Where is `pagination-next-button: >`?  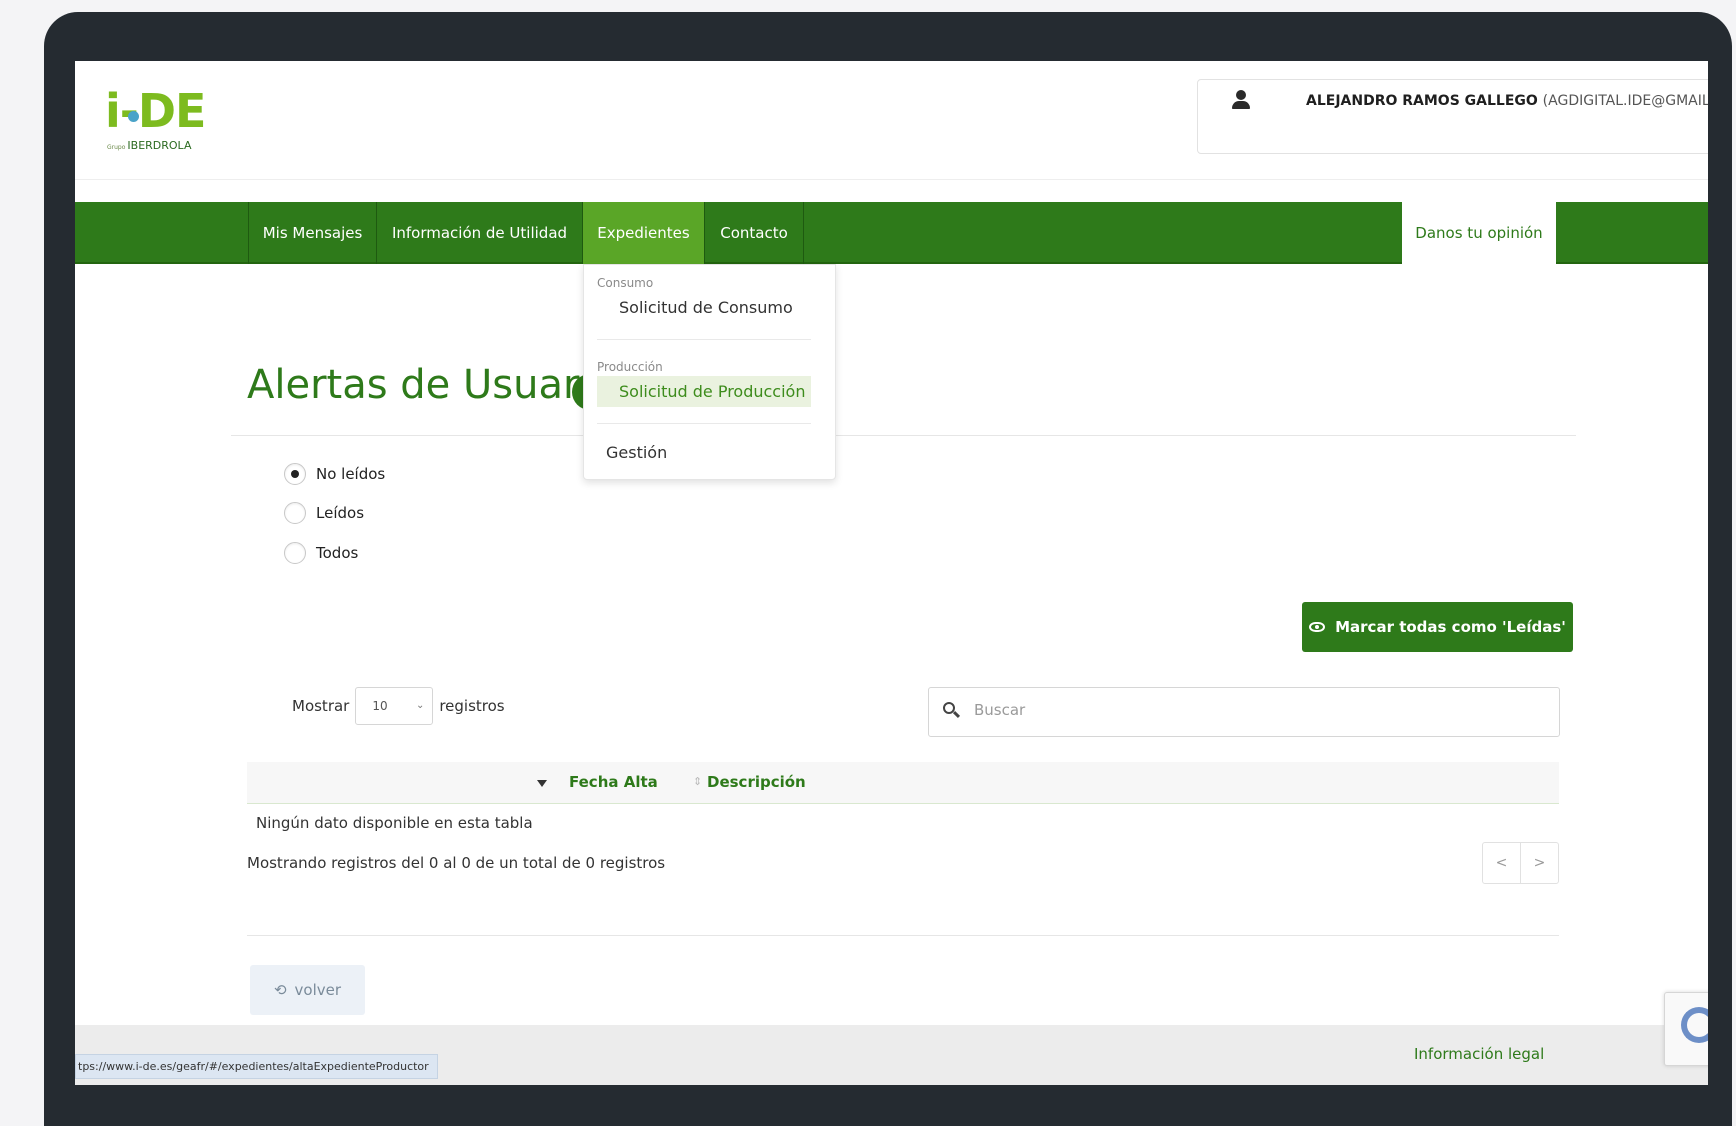
pagination-next-button: > is located at coordinates (1539, 863).